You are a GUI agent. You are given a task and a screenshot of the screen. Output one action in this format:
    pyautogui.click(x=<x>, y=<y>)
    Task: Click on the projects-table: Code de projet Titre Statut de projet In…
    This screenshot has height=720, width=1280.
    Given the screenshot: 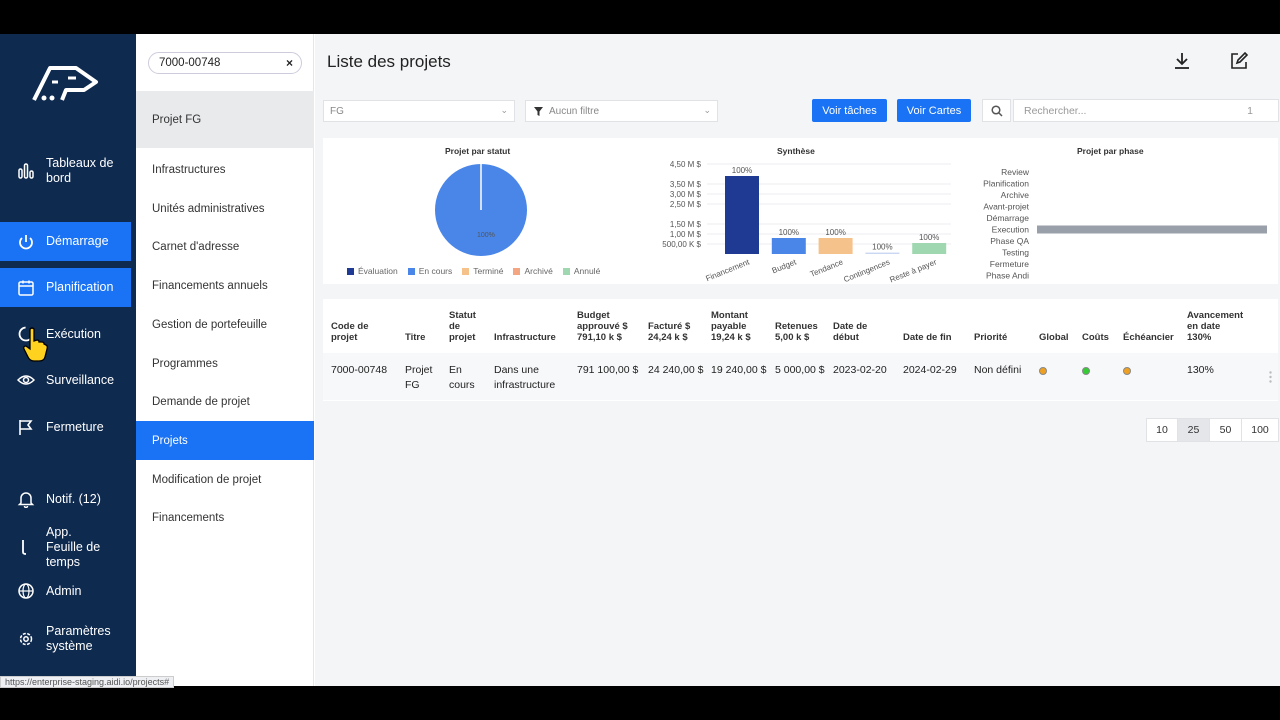 What is the action you would take?
    pyautogui.click(x=800, y=350)
    